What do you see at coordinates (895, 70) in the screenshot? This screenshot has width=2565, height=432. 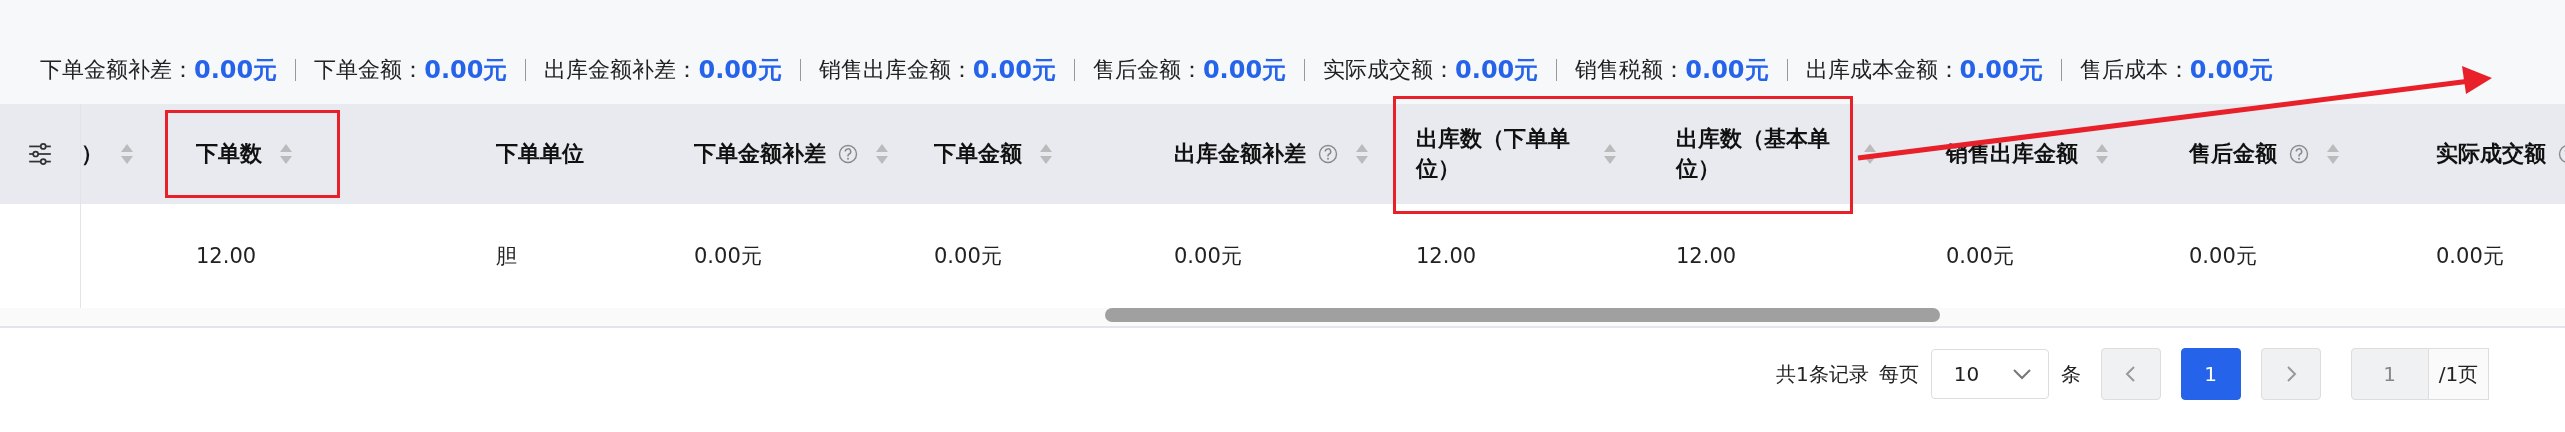 I see `summary-label: 销售出库金额：` at bounding box center [895, 70].